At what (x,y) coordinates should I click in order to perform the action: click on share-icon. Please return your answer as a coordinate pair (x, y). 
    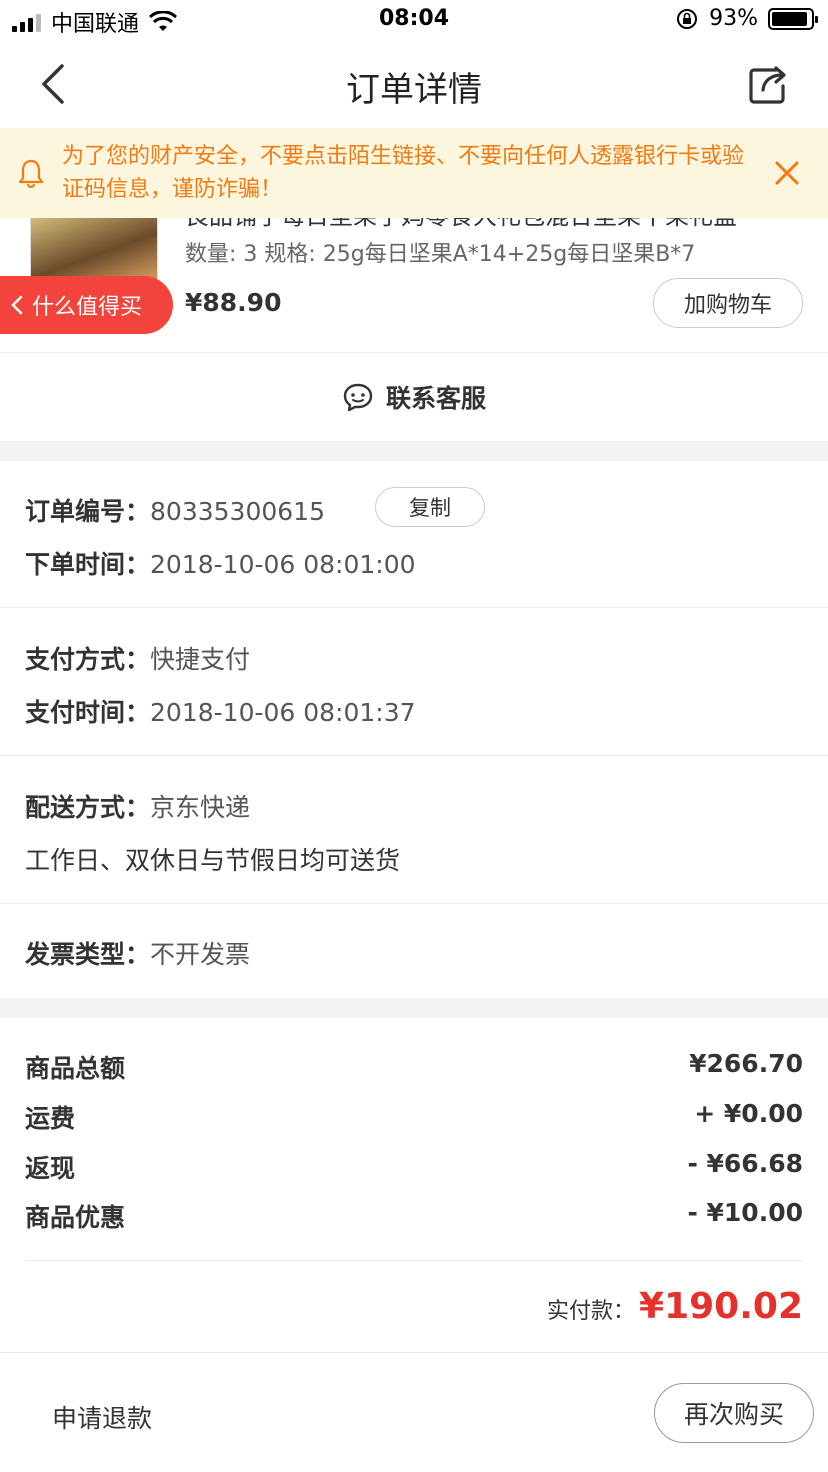
    Looking at the image, I should click on (768, 84).